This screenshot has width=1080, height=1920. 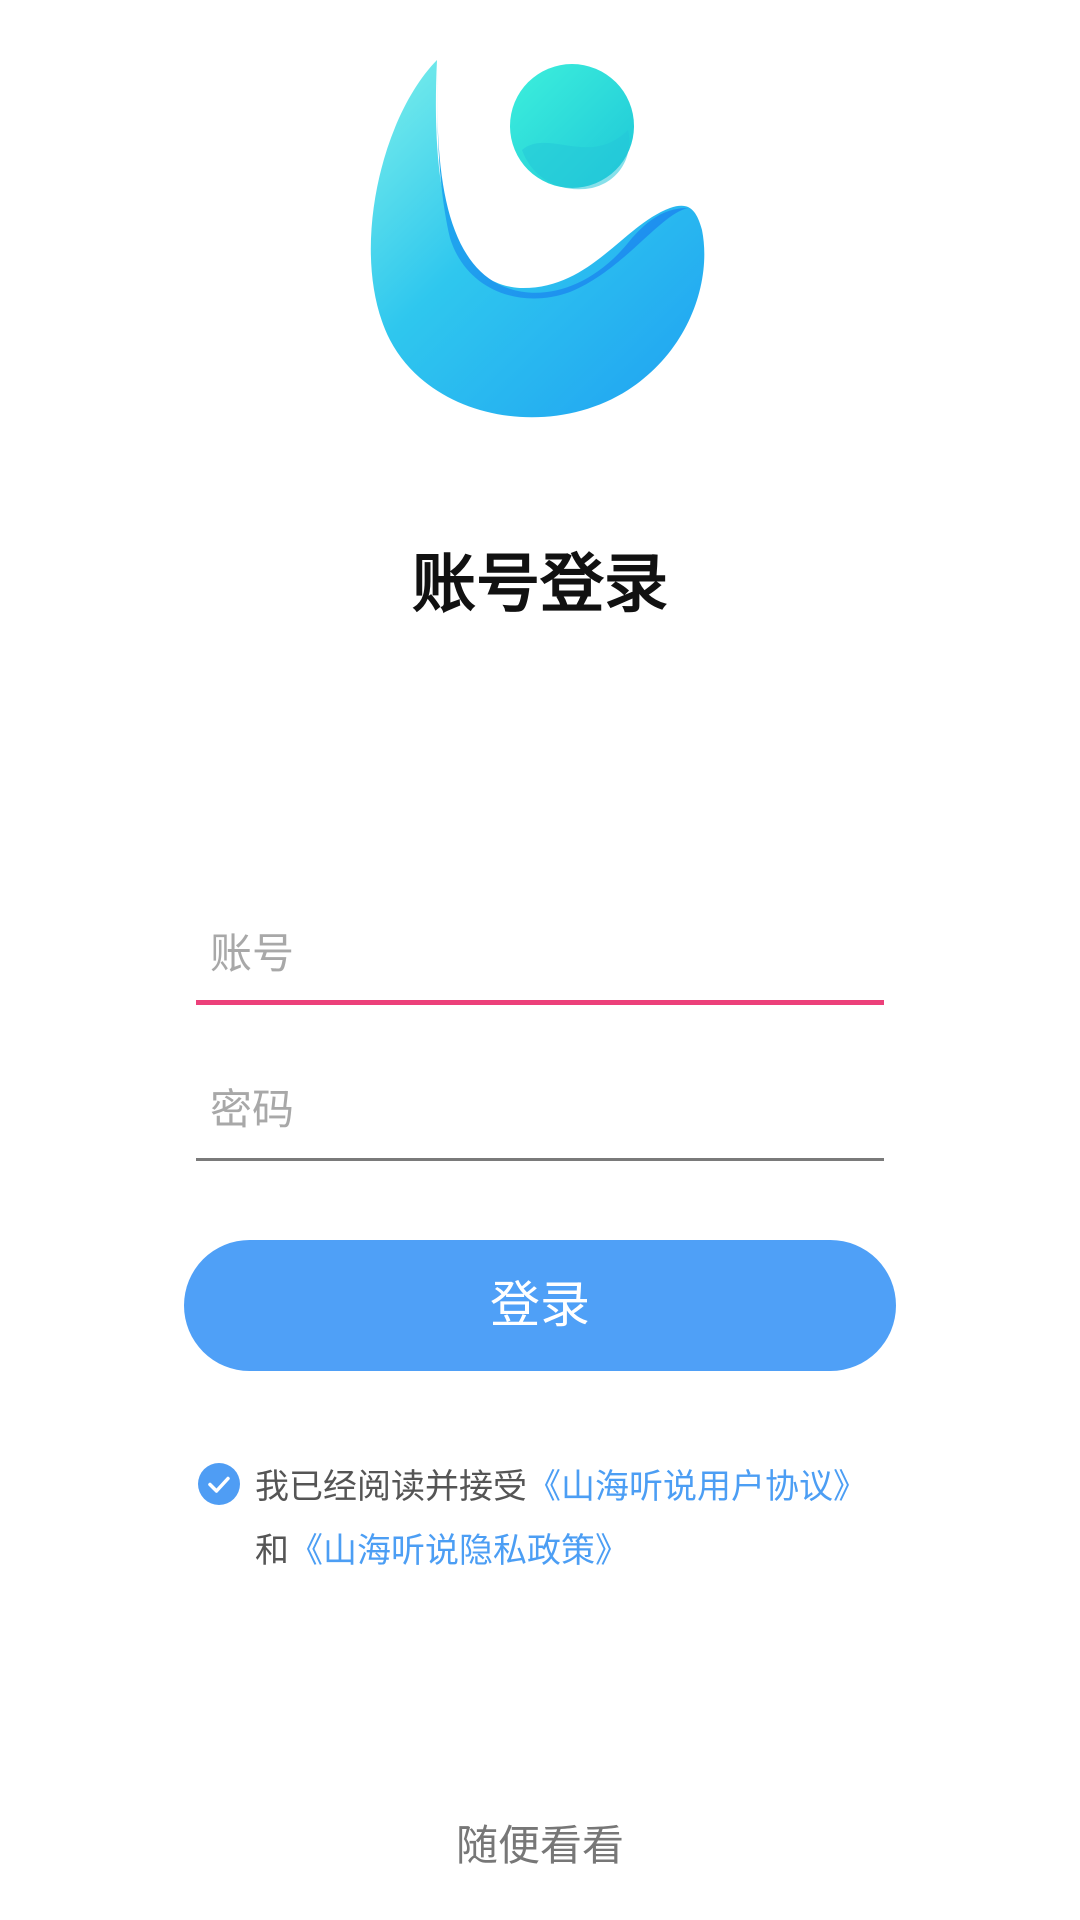 I want to click on privacy-policy-link: 《山海听说隐私政策》, so click(x=459, y=1551).